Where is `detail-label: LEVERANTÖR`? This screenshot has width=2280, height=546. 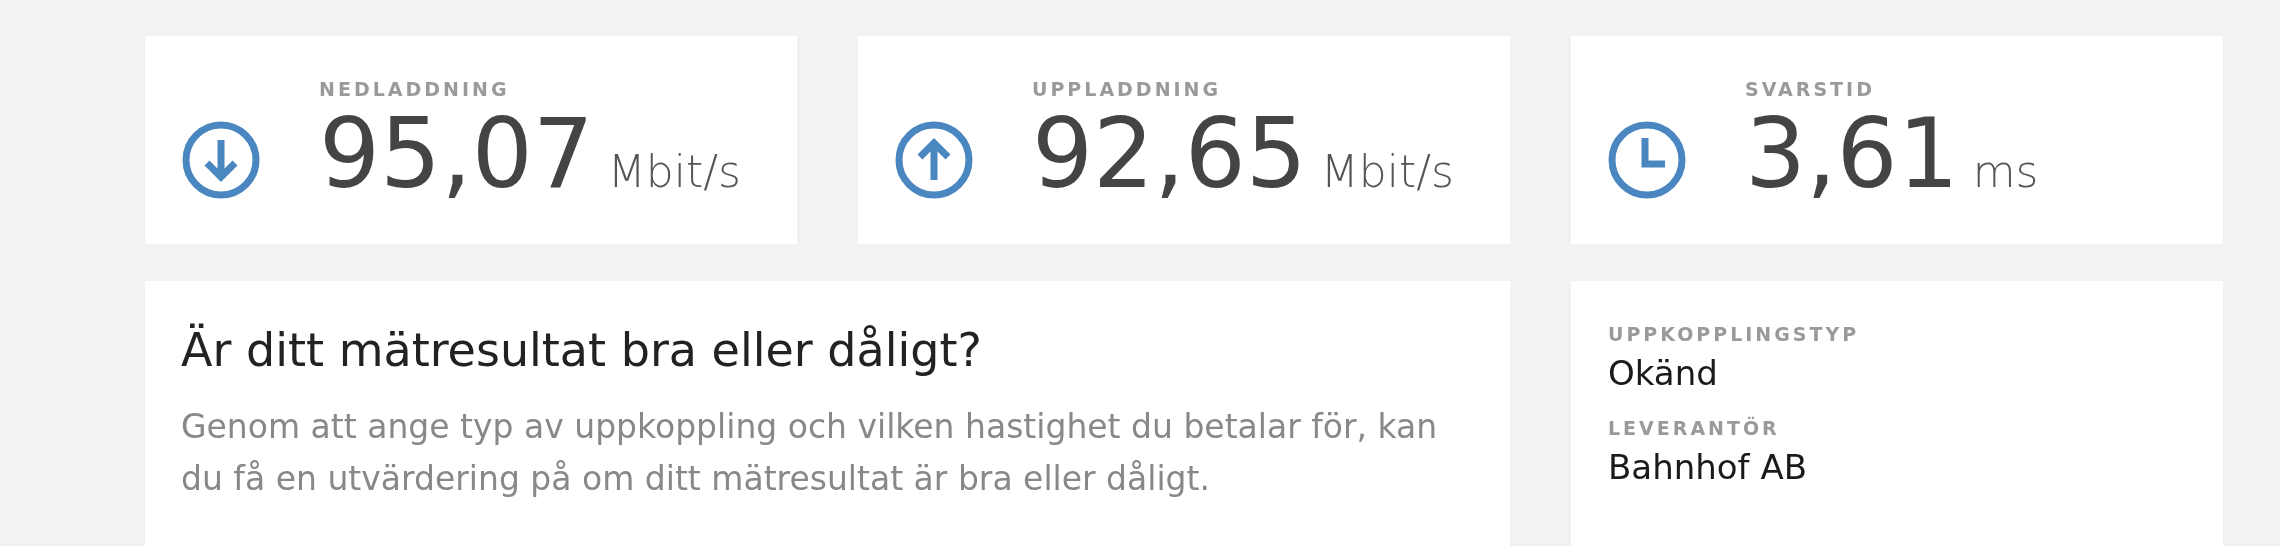 detail-label: LEVERANTÖR is located at coordinates (1694, 428).